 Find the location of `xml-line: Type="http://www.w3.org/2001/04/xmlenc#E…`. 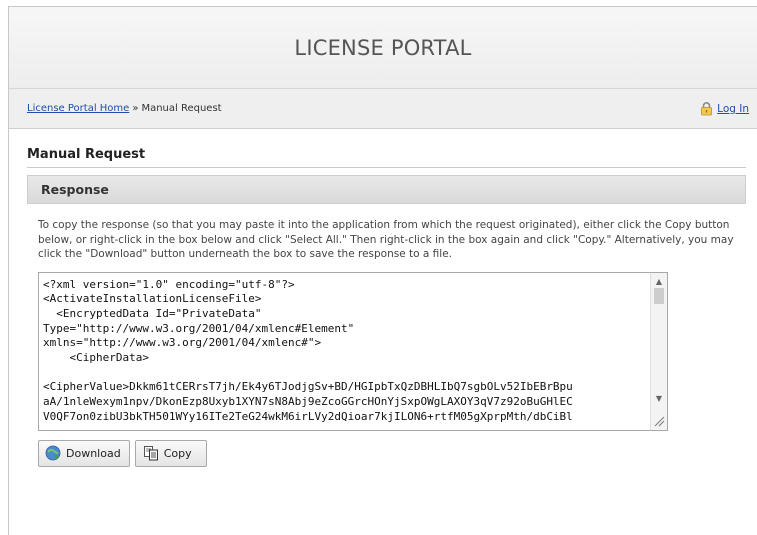

xml-line: Type="http://www.w3.org/2001/04/xmlenc#E… is located at coordinates (199, 328).